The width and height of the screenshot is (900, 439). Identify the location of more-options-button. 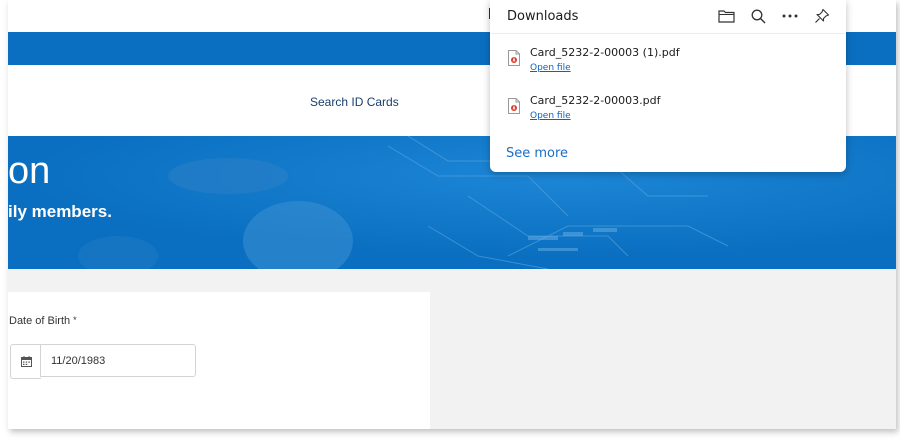
(790, 16).